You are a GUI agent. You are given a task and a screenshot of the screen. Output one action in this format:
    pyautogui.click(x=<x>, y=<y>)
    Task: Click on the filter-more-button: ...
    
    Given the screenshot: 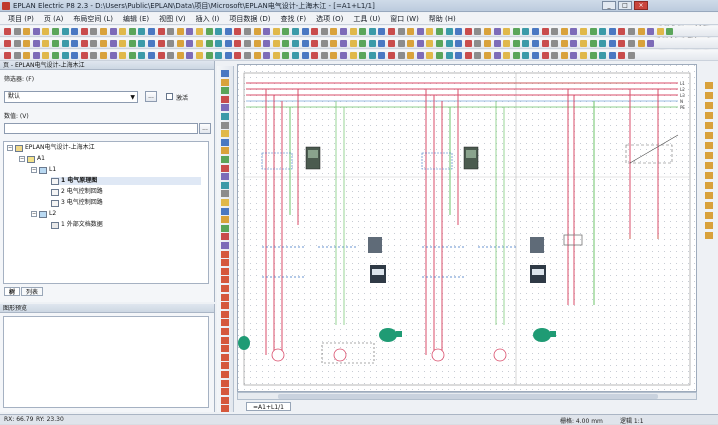 What is the action you would take?
    pyautogui.click(x=151, y=96)
    